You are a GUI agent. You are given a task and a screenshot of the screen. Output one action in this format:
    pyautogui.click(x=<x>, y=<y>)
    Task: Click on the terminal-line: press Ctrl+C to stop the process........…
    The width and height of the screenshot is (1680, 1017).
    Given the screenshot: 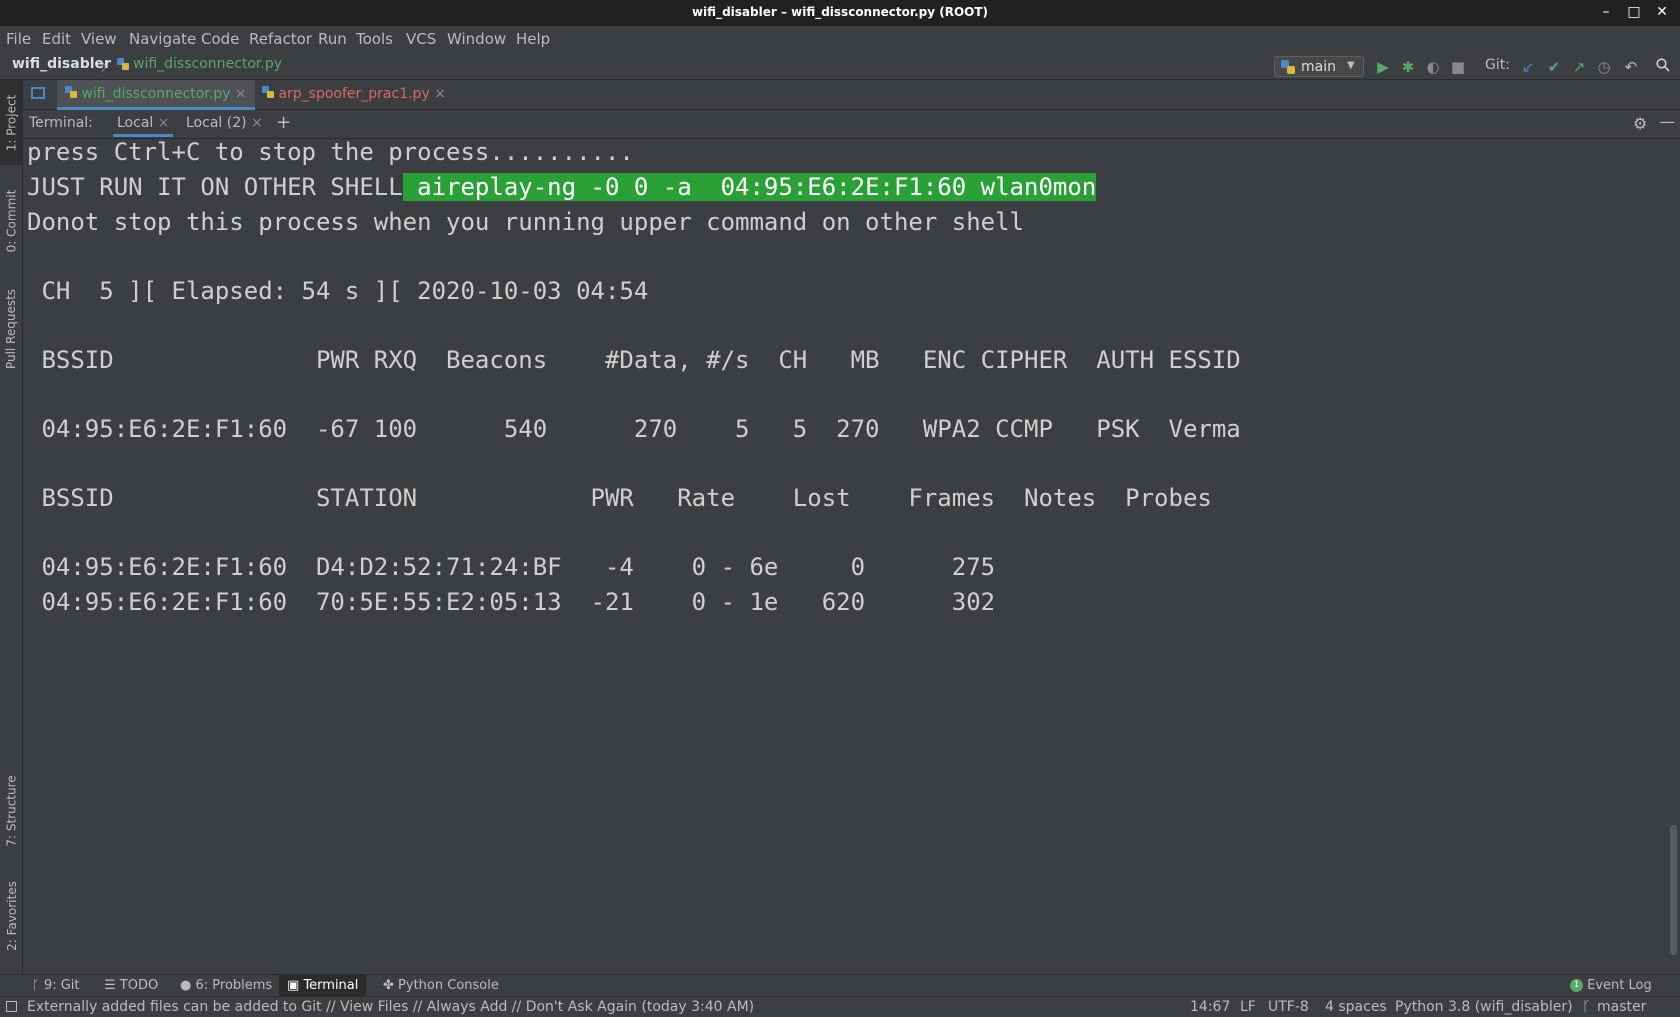 What is the action you would take?
    pyautogui.click(x=330, y=152)
    